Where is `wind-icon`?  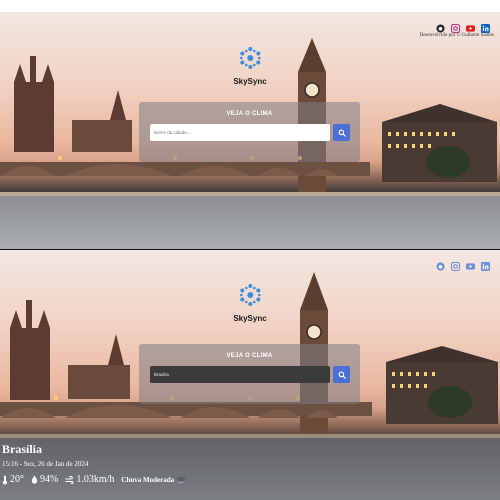
wind-icon is located at coordinates (69, 479).